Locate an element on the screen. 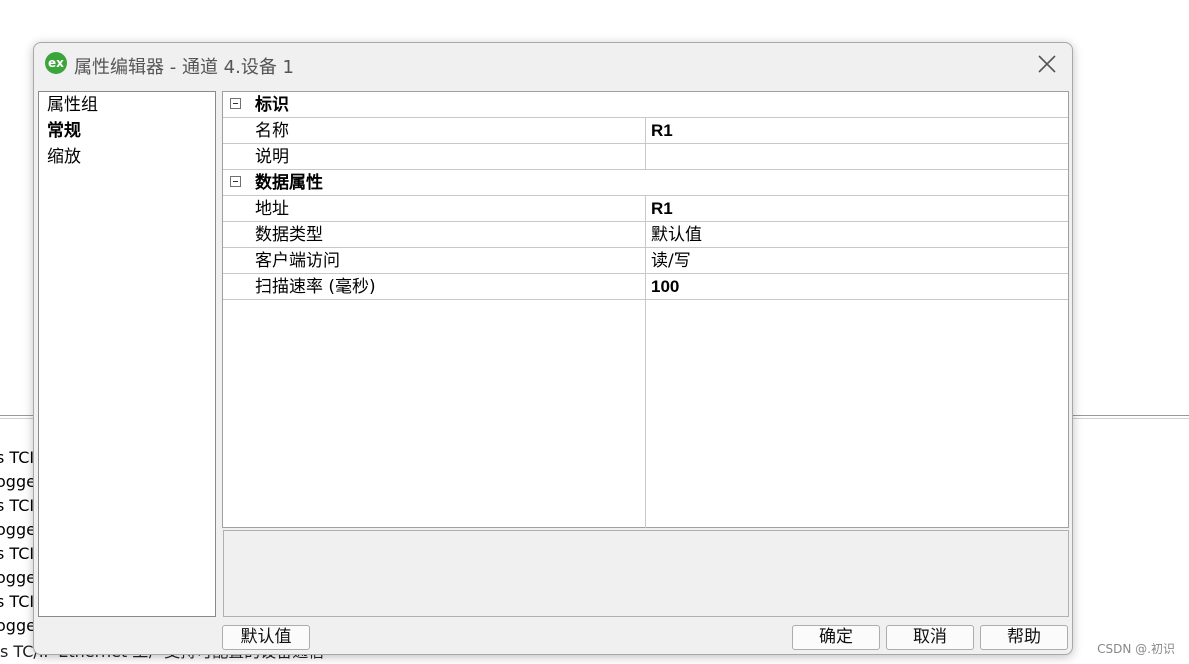  description-panel is located at coordinates (646, 573).